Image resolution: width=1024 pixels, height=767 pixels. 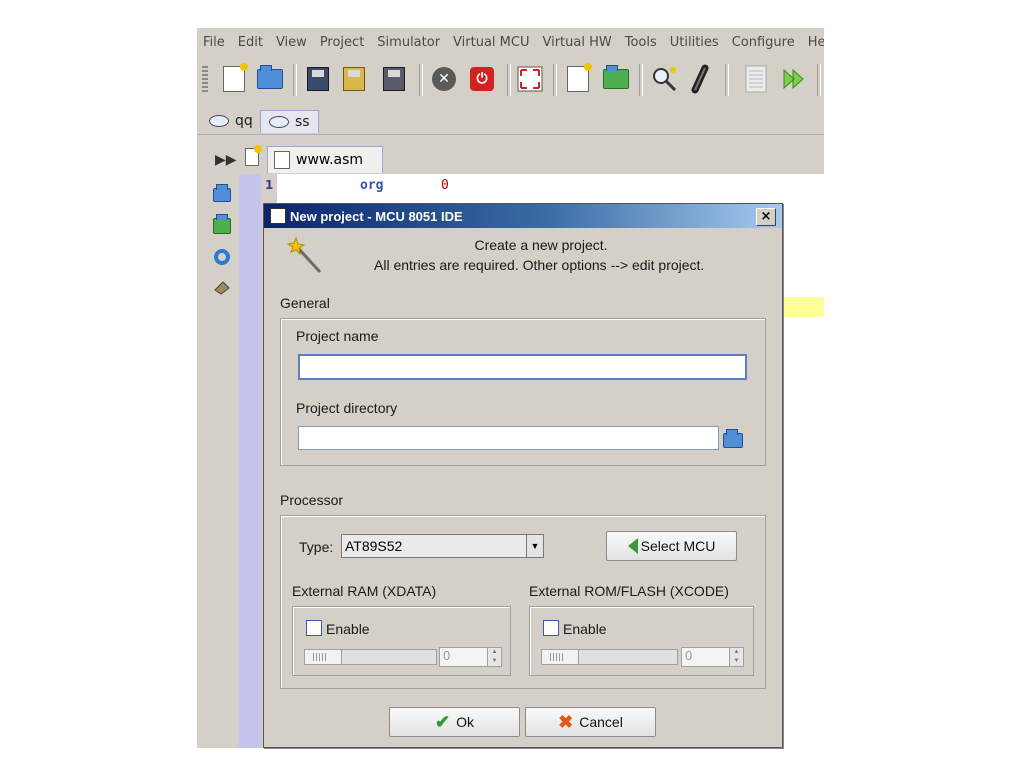 What do you see at coordinates (342, 42) in the screenshot?
I see `menu-project: Project` at bounding box center [342, 42].